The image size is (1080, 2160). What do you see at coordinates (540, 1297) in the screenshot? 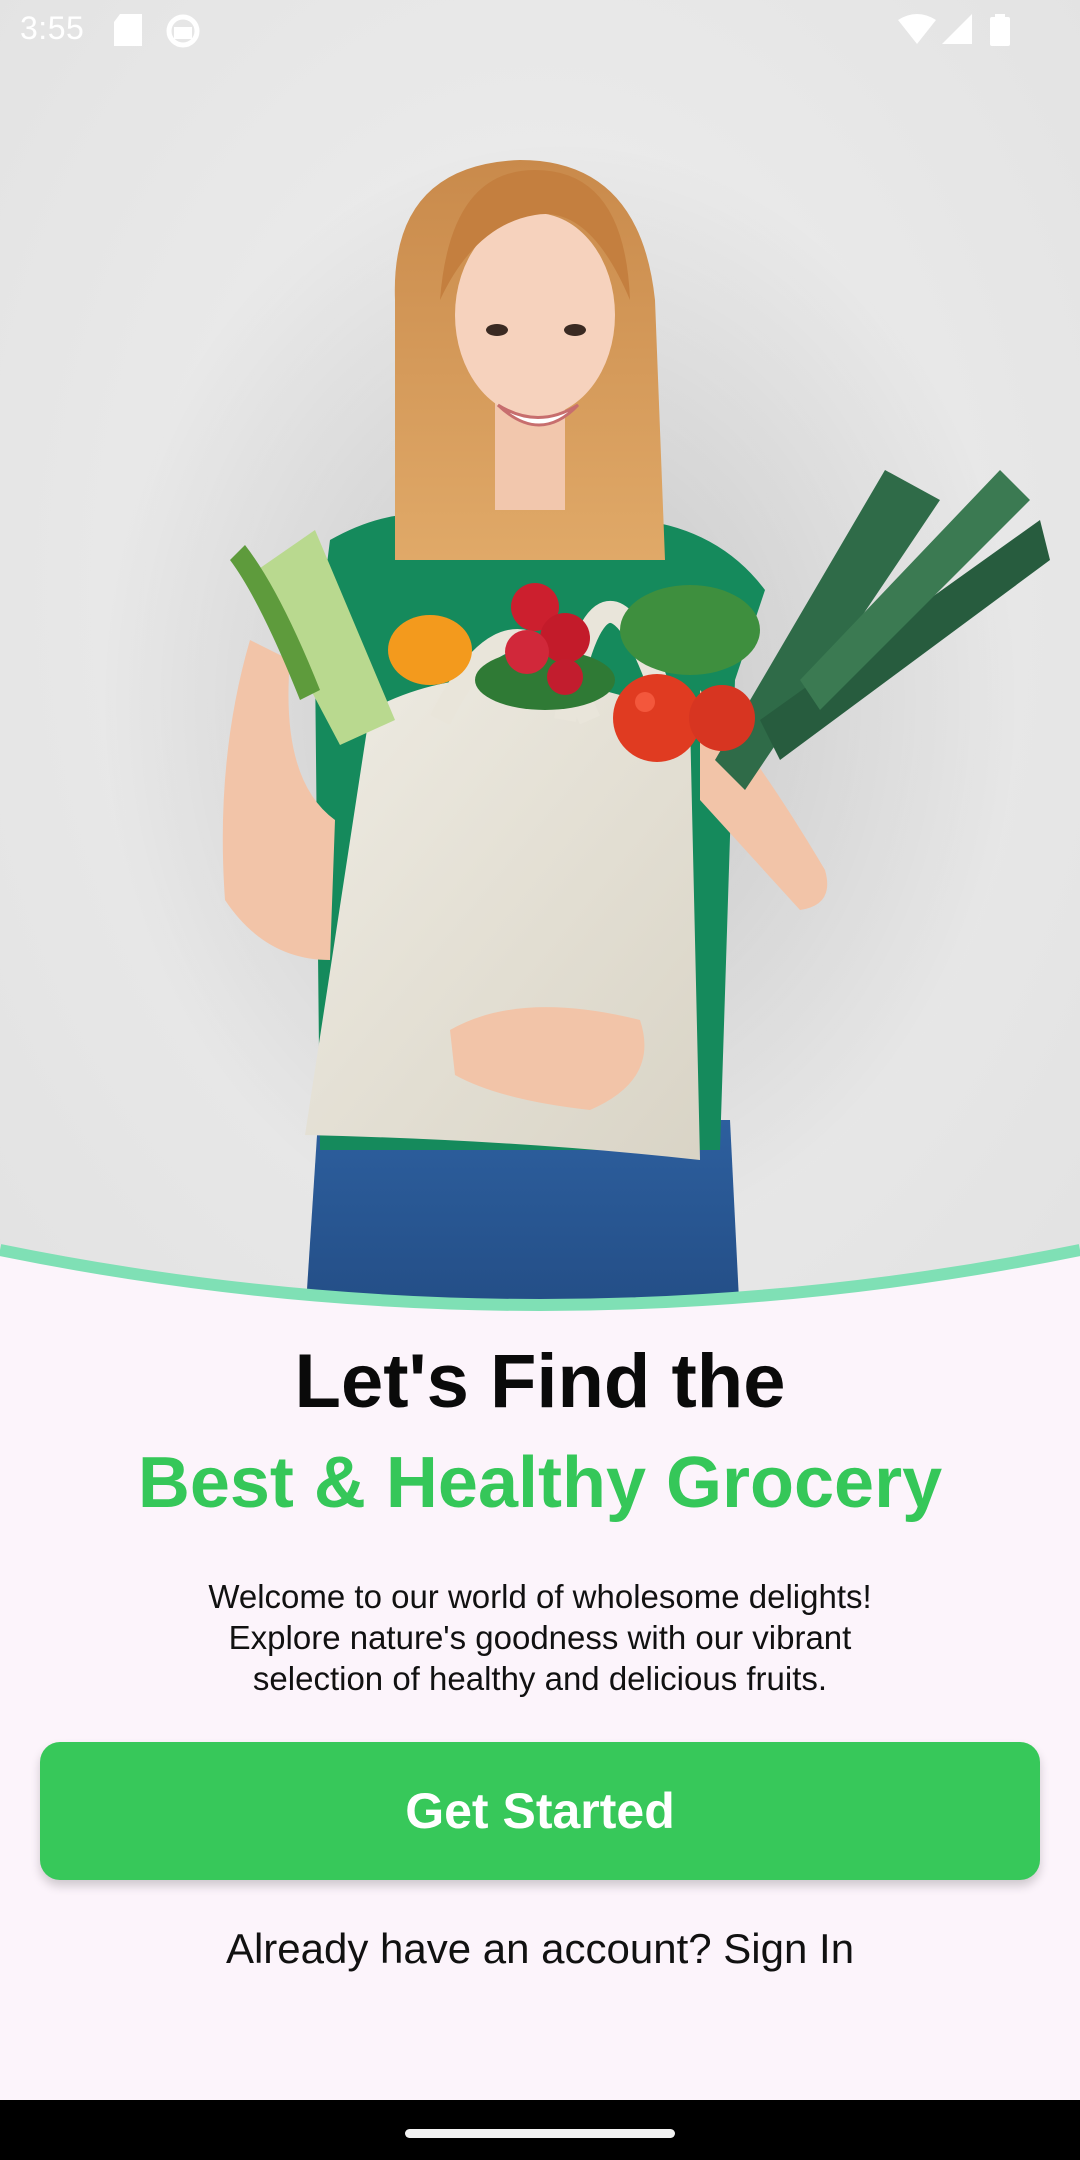
I see `wave-divider` at bounding box center [540, 1297].